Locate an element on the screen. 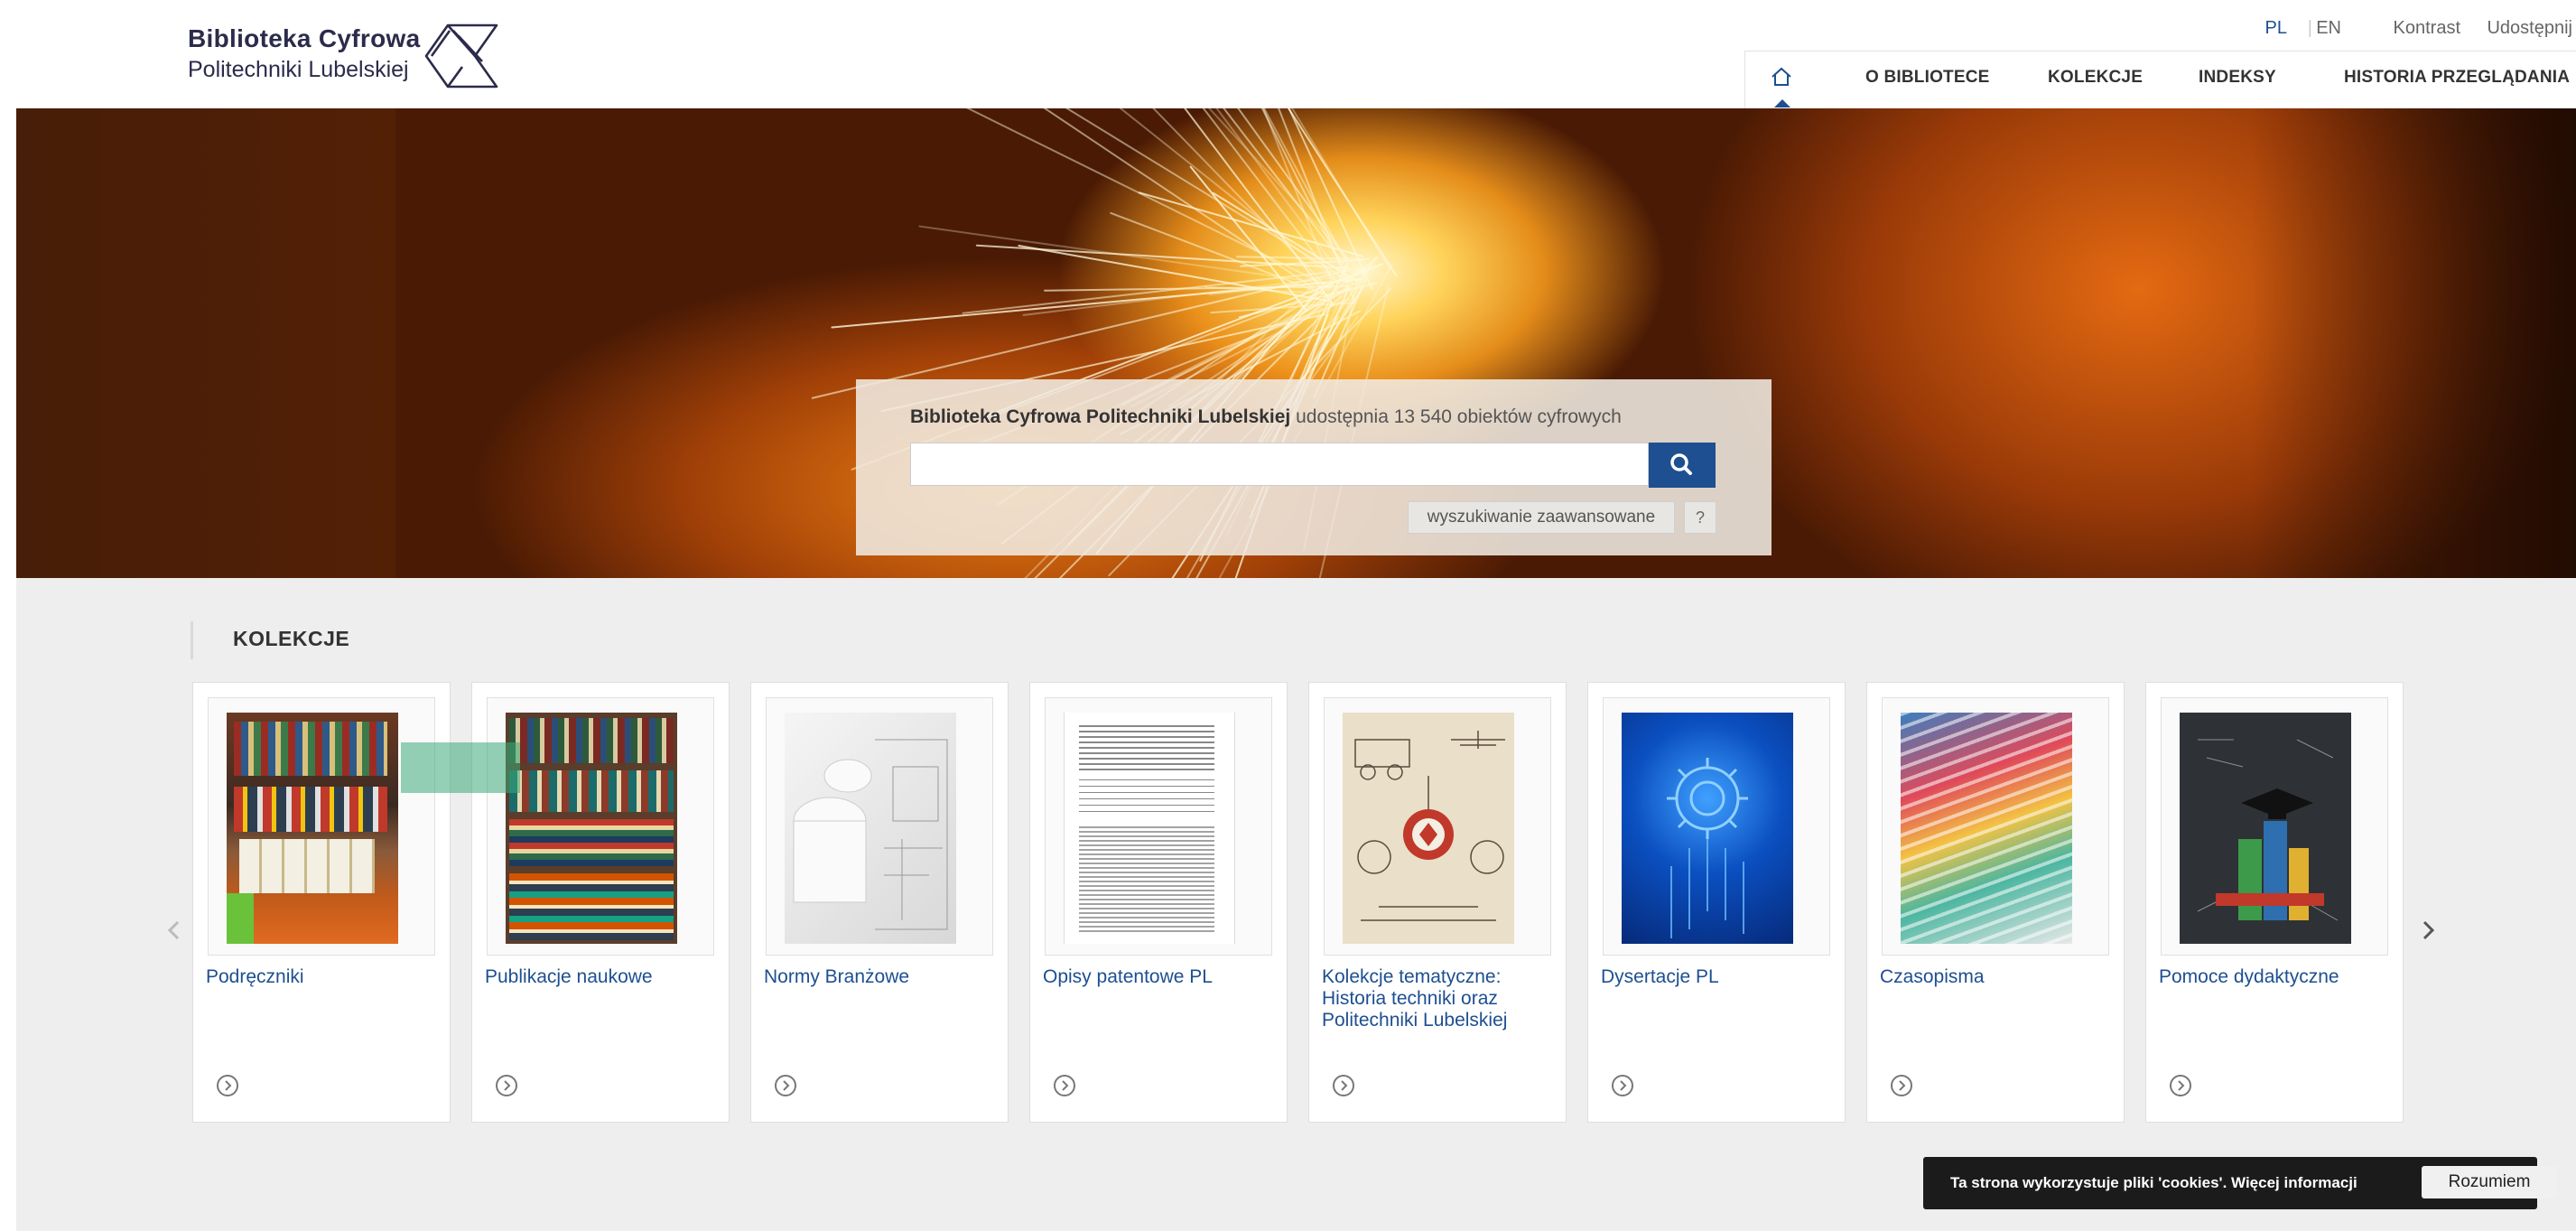 The width and height of the screenshot is (2576, 1231). advanced-search-button: wyszukiwanie zaawansowane is located at coordinates (1541, 517).